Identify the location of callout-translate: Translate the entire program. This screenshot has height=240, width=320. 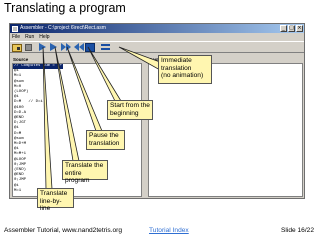
(85, 172).